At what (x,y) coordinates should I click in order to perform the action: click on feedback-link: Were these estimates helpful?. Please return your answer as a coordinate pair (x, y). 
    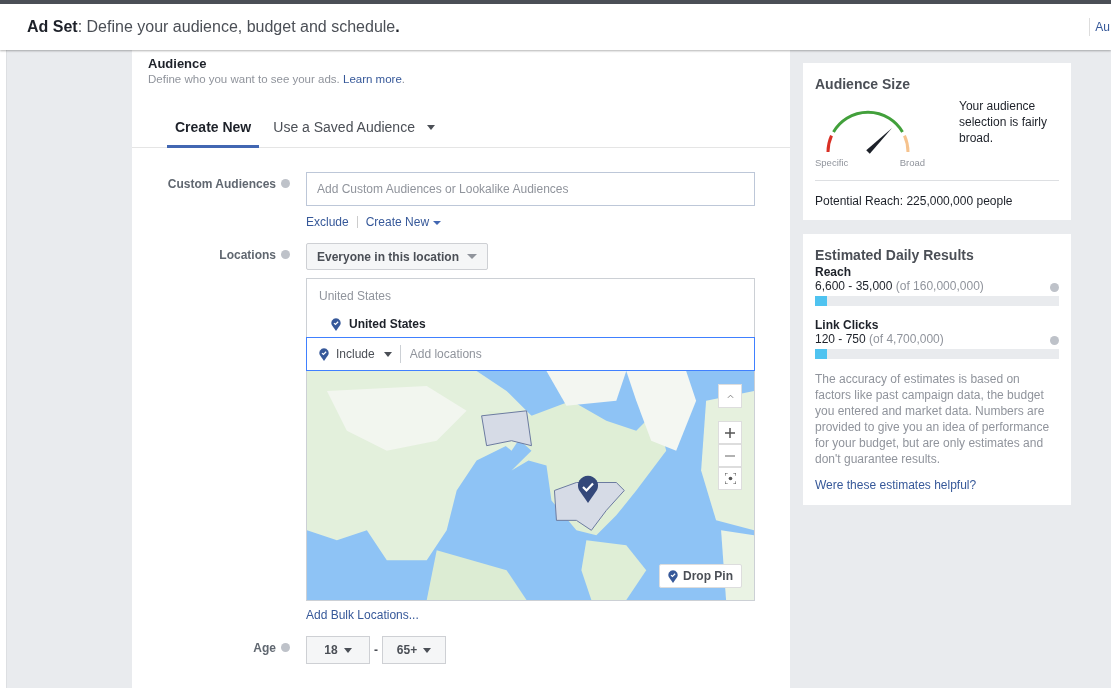
    Looking at the image, I should click on (896, 485).